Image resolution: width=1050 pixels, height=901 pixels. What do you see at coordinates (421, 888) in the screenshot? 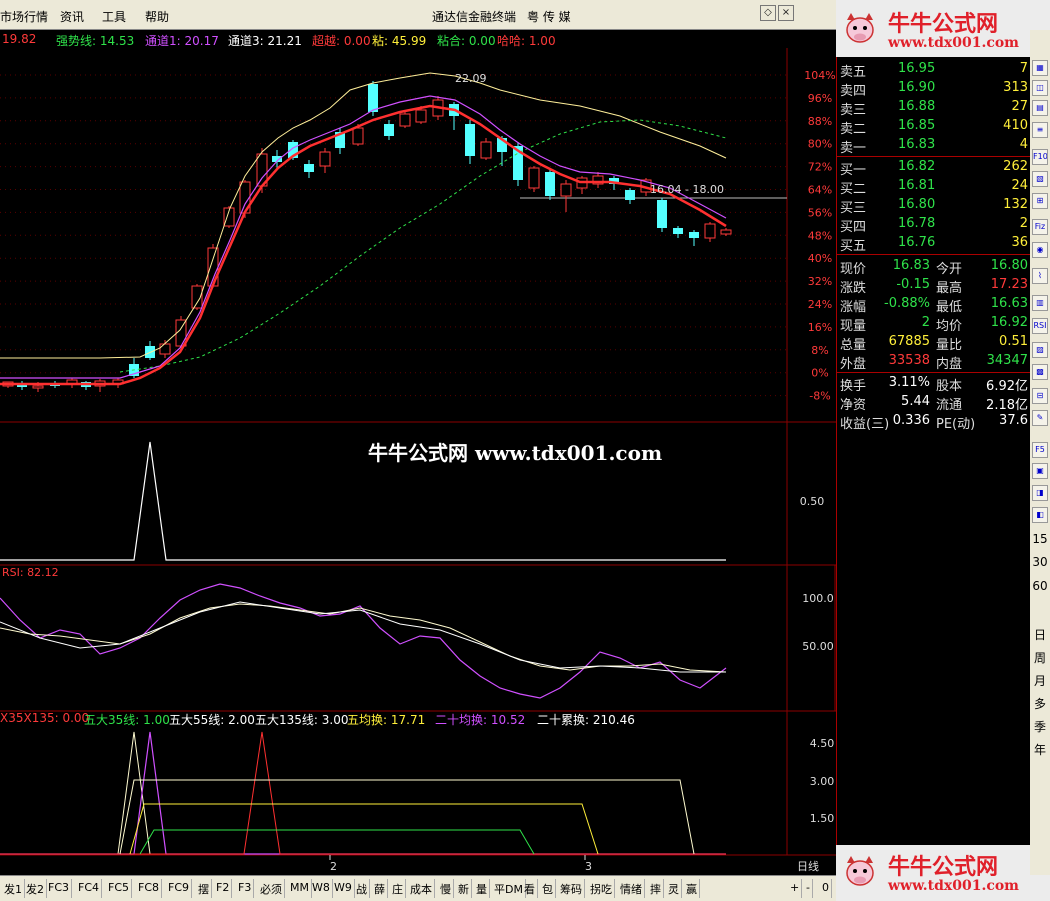
I see `formula-tab: 成本` at bounding box center [421, 888].